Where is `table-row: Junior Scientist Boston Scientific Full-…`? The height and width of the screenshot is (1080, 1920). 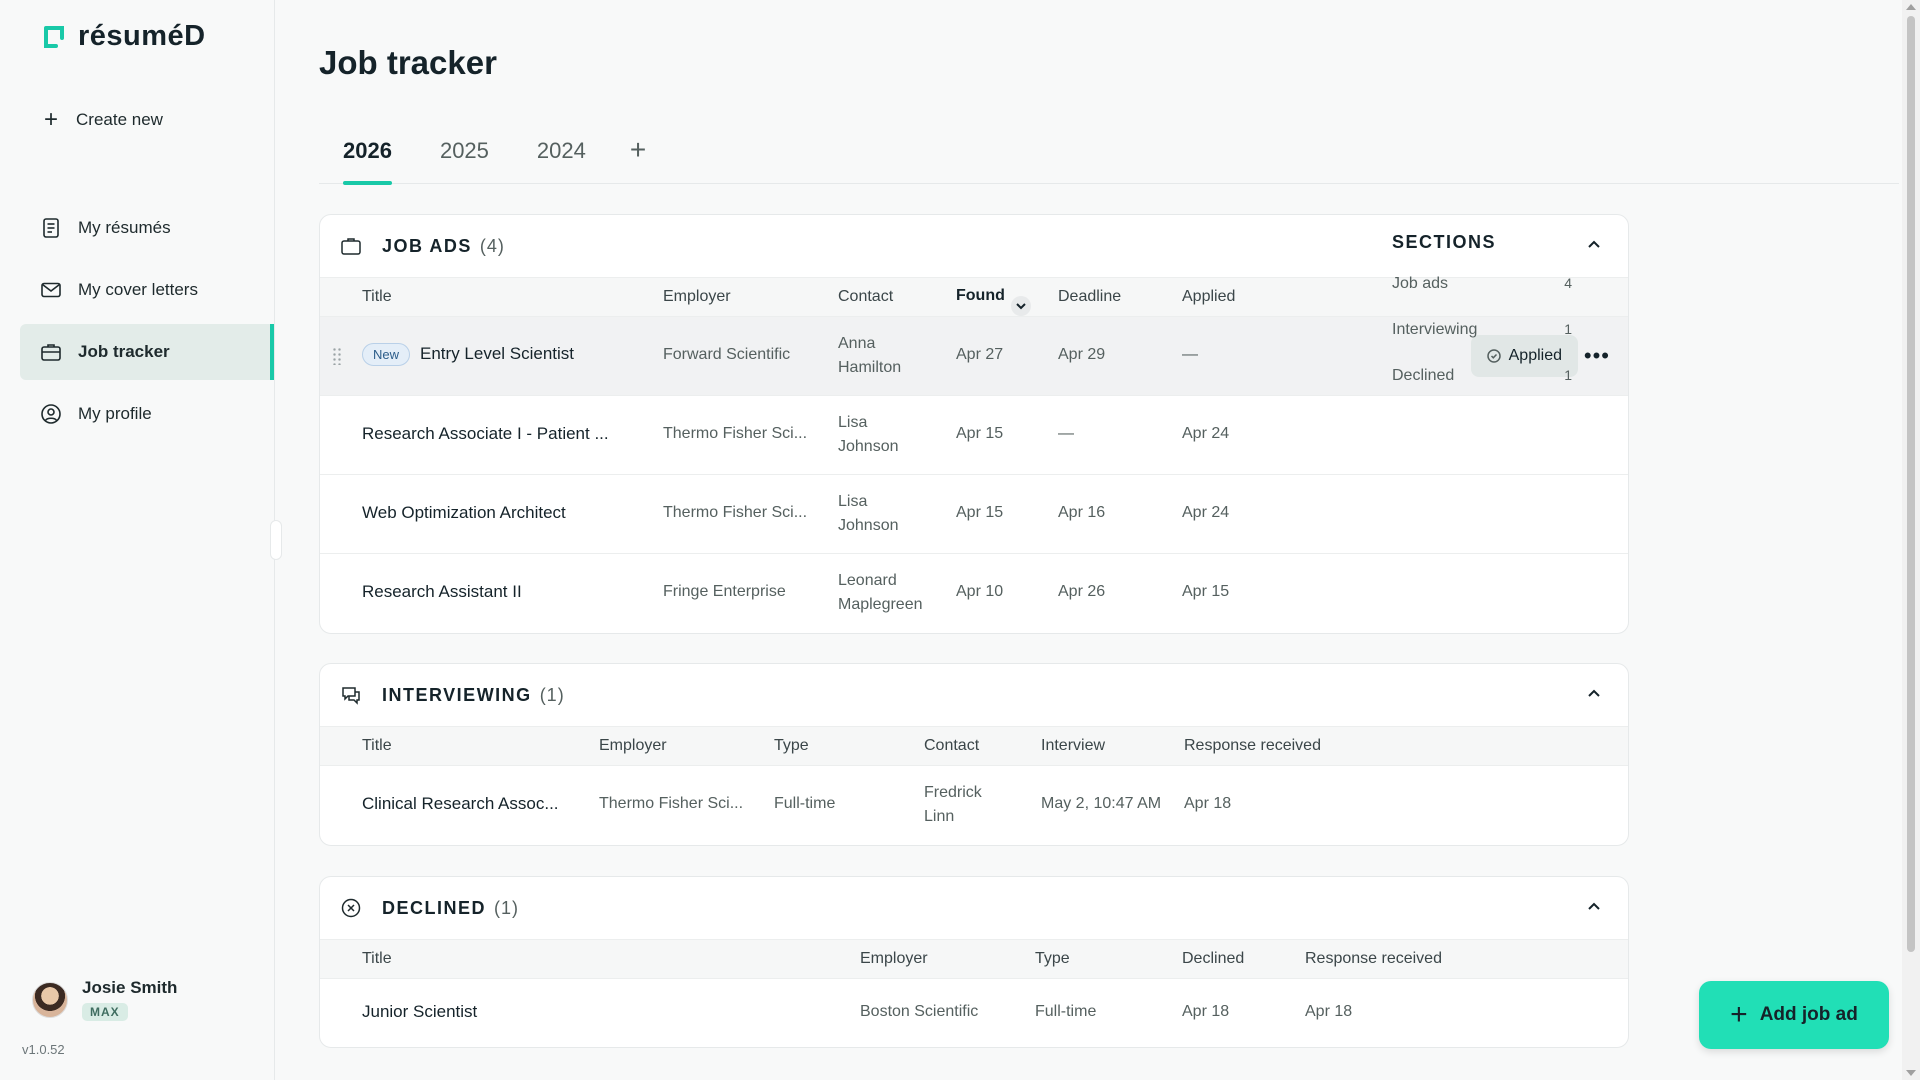
table-row: Junior Scientist Boston Scientific Full-… is located at coordinates (974, 1013).